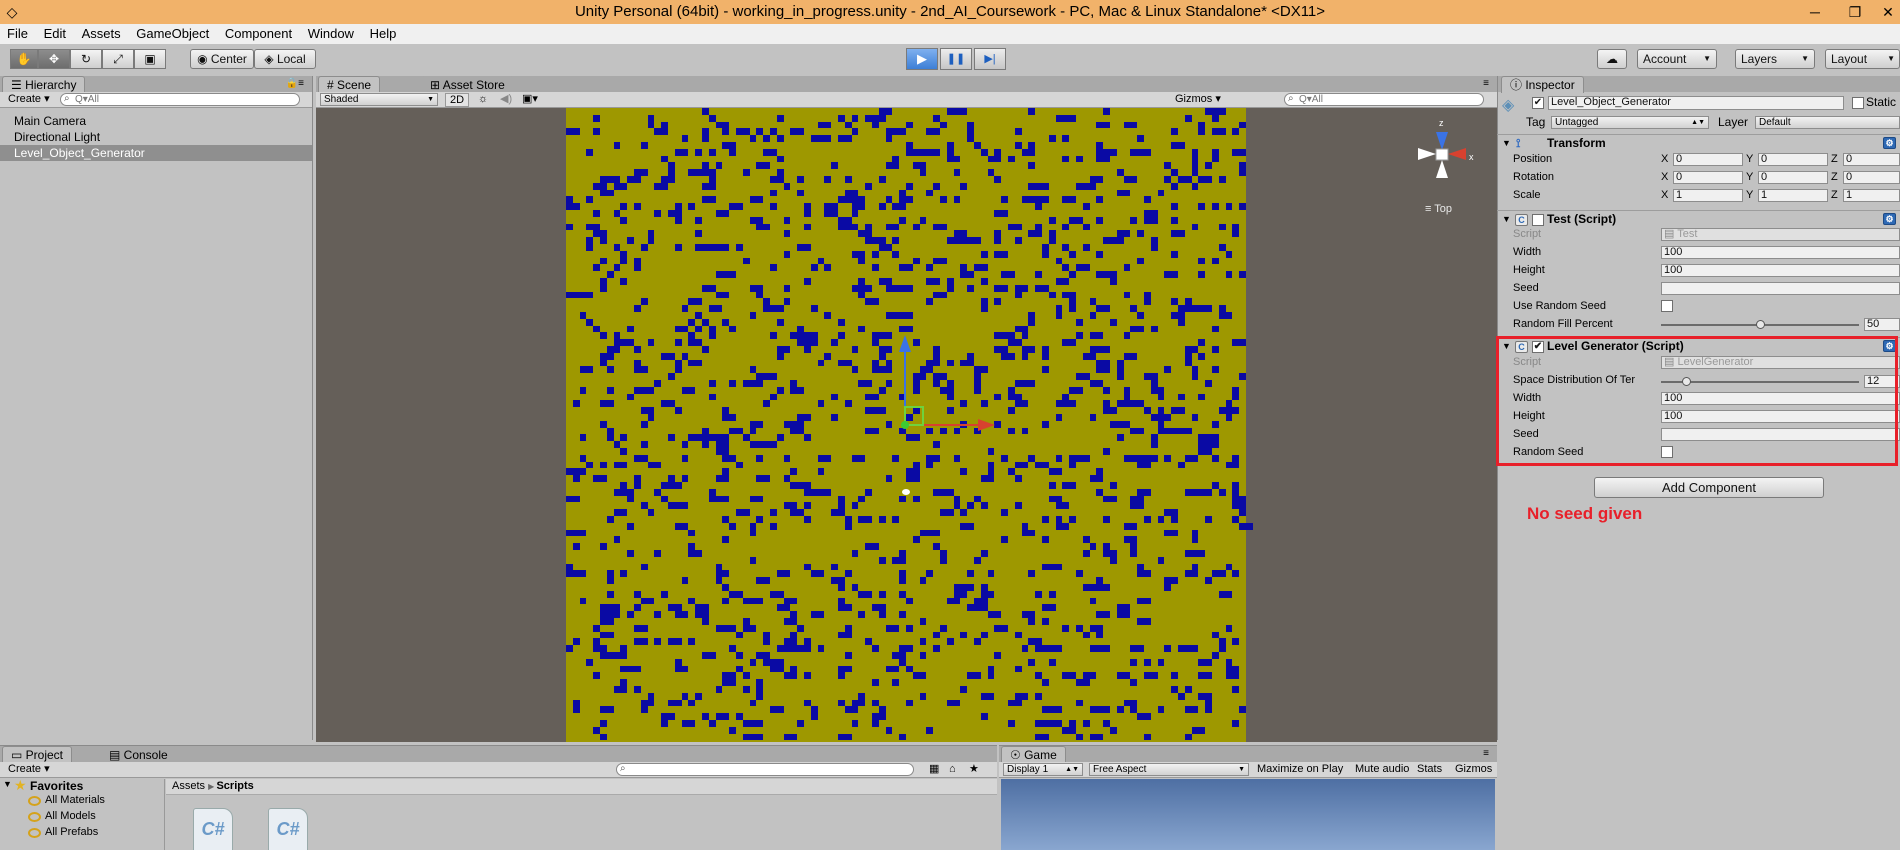 Image resolution: width=1900 pixels, height=850 pixels. What do you see at coordinates (1882, 324) in the screenshot?
I see `random-fill-percent-field: 50` at bounding box center [1882, 324].